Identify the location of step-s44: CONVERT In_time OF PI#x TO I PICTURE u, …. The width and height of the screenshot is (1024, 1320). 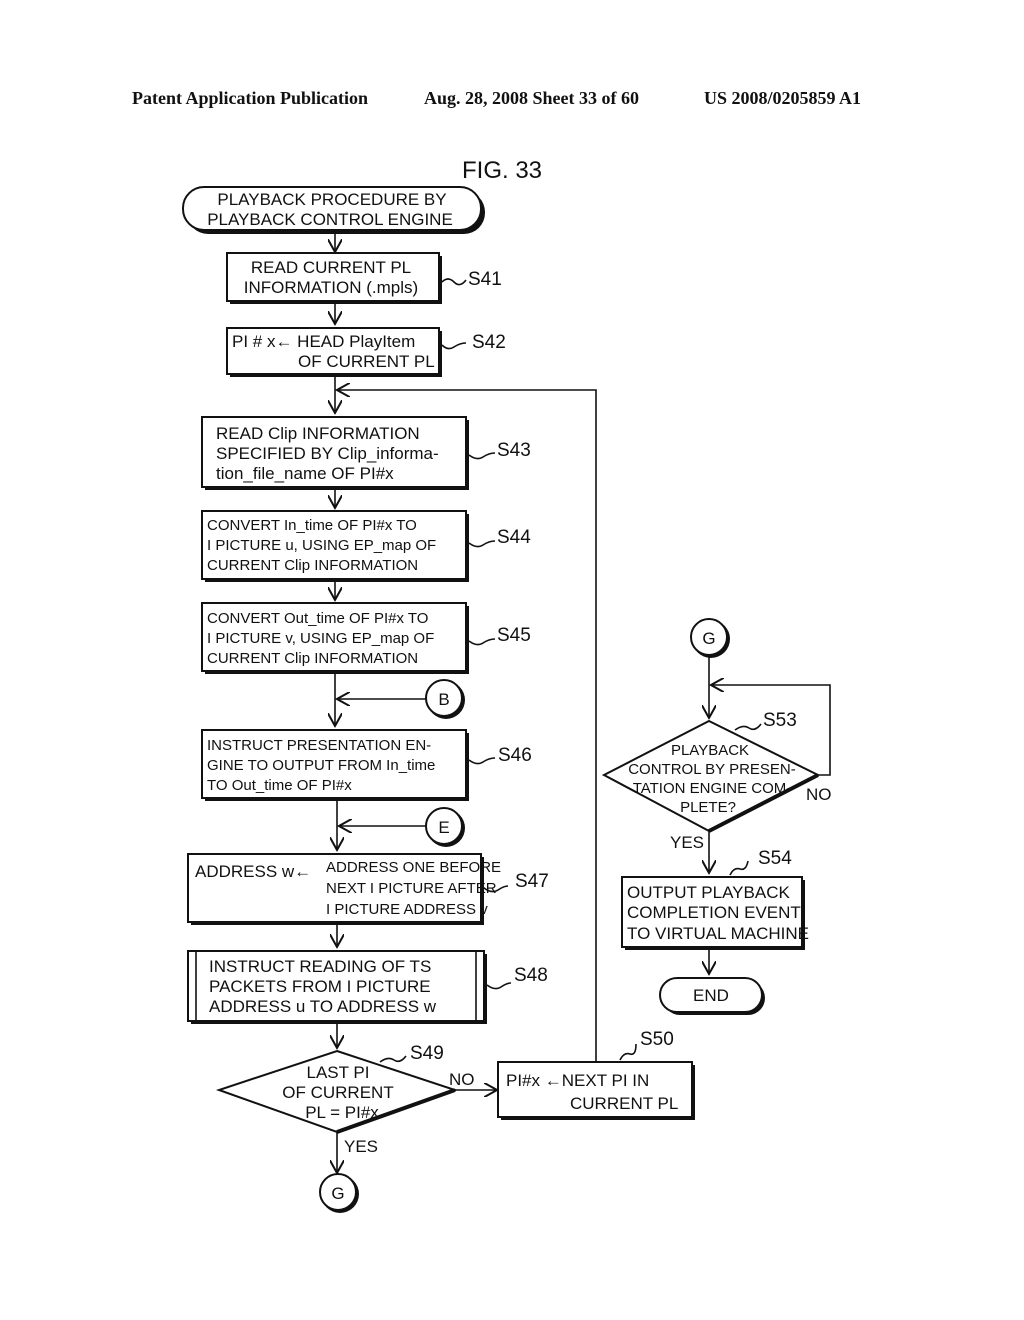
(366, 546).